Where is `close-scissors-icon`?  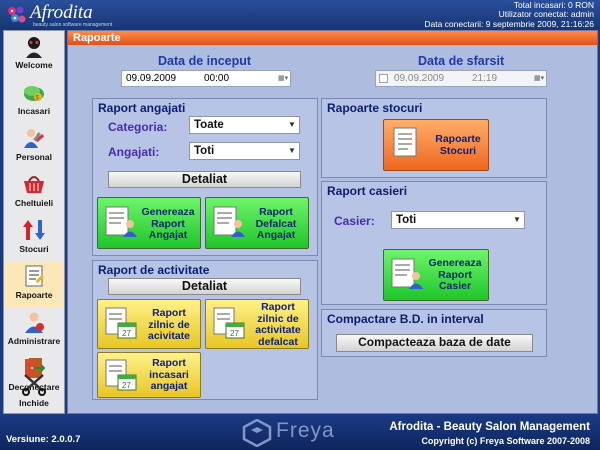
close-scissors-icon is located at coordinates (34, 385).